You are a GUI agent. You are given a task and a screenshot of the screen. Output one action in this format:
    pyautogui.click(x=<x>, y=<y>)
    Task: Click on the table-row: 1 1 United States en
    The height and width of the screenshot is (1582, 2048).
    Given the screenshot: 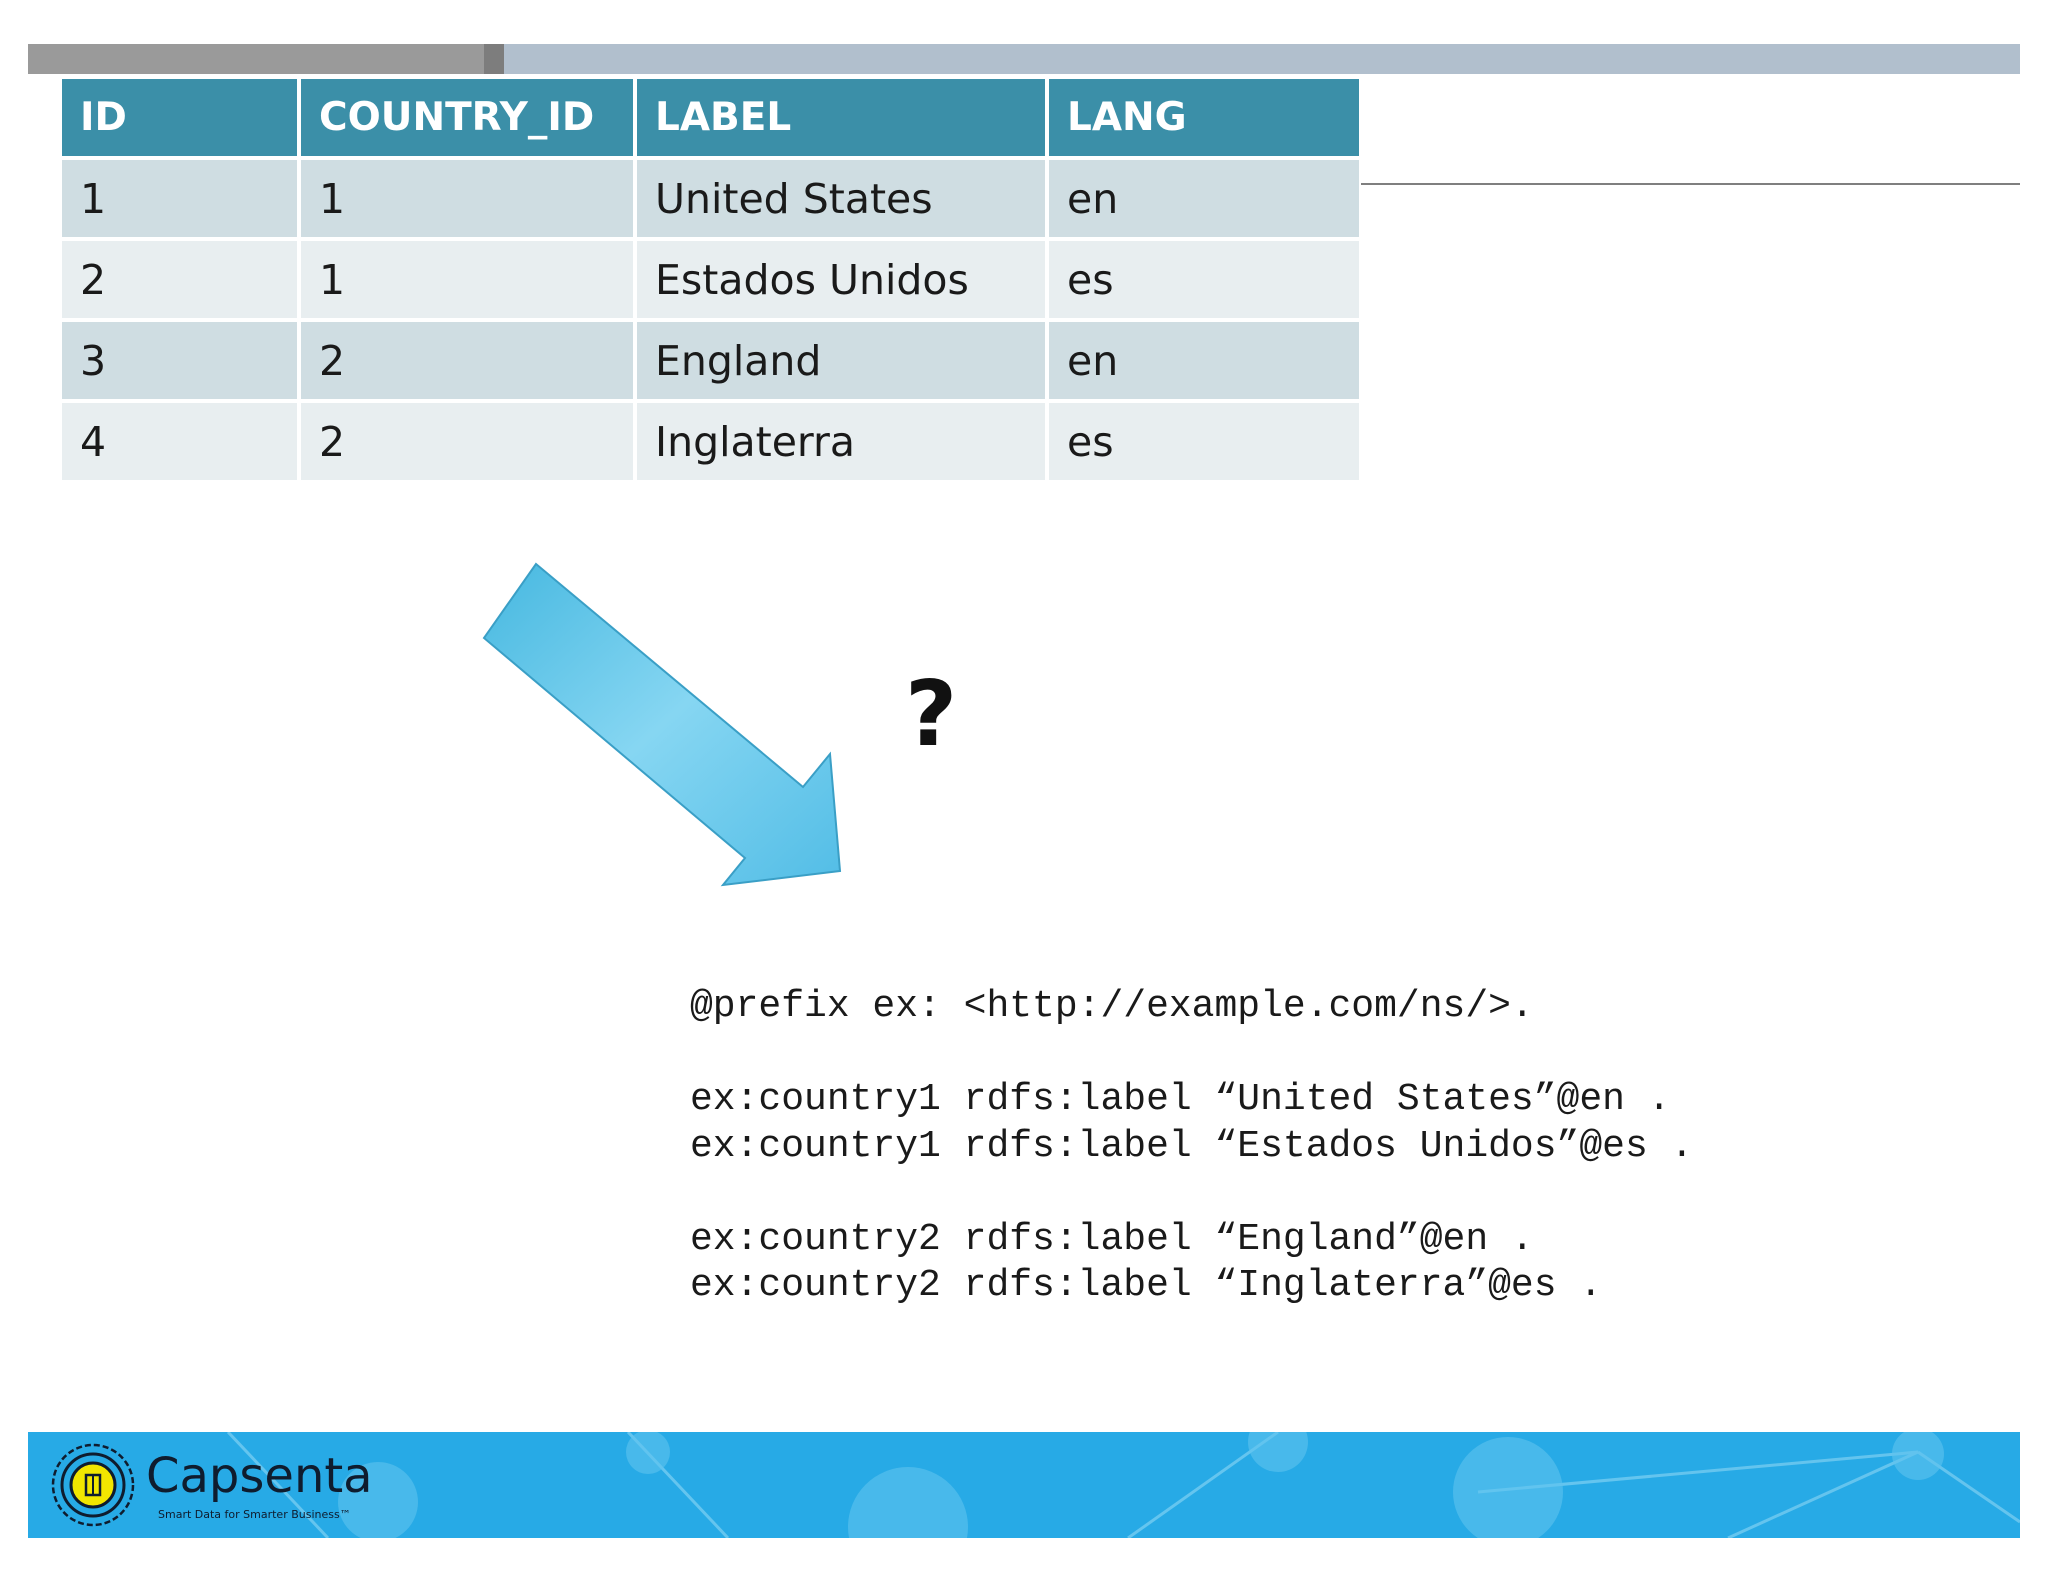 What is the action you would take?
    pyautogui.click(x=710, y=198)
    